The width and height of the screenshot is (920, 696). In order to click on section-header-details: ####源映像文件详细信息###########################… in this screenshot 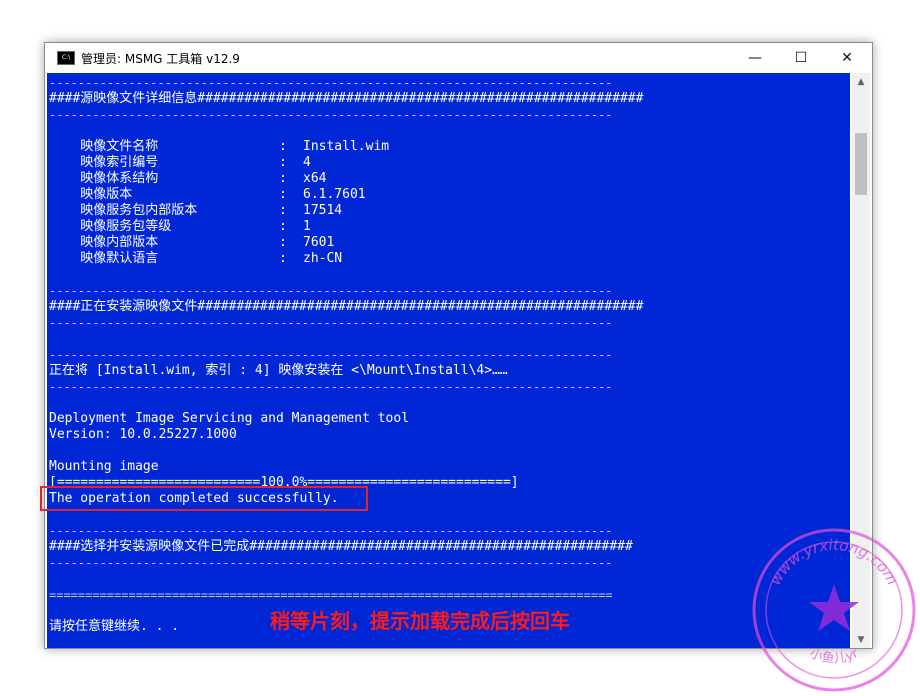, I will do `click(346, 98)`.